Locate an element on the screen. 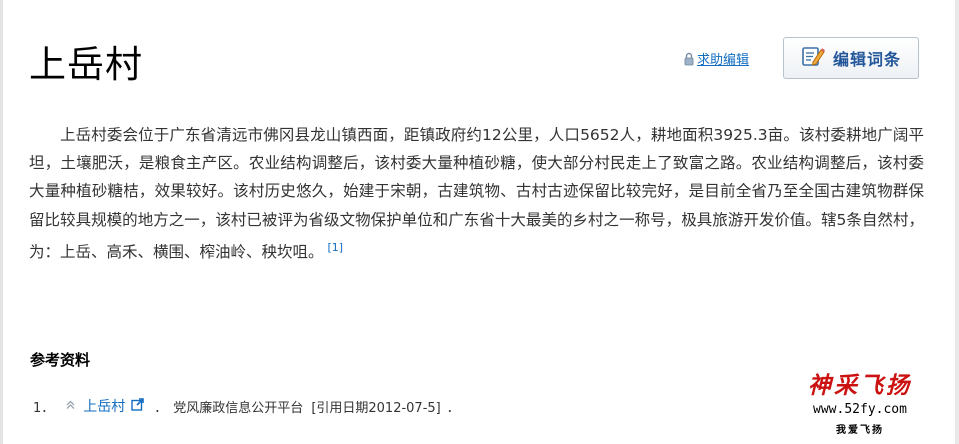 This screenshot has width=959, height=444. edit-entry-button: 编辑词条 is located at coordinates (851, 58).